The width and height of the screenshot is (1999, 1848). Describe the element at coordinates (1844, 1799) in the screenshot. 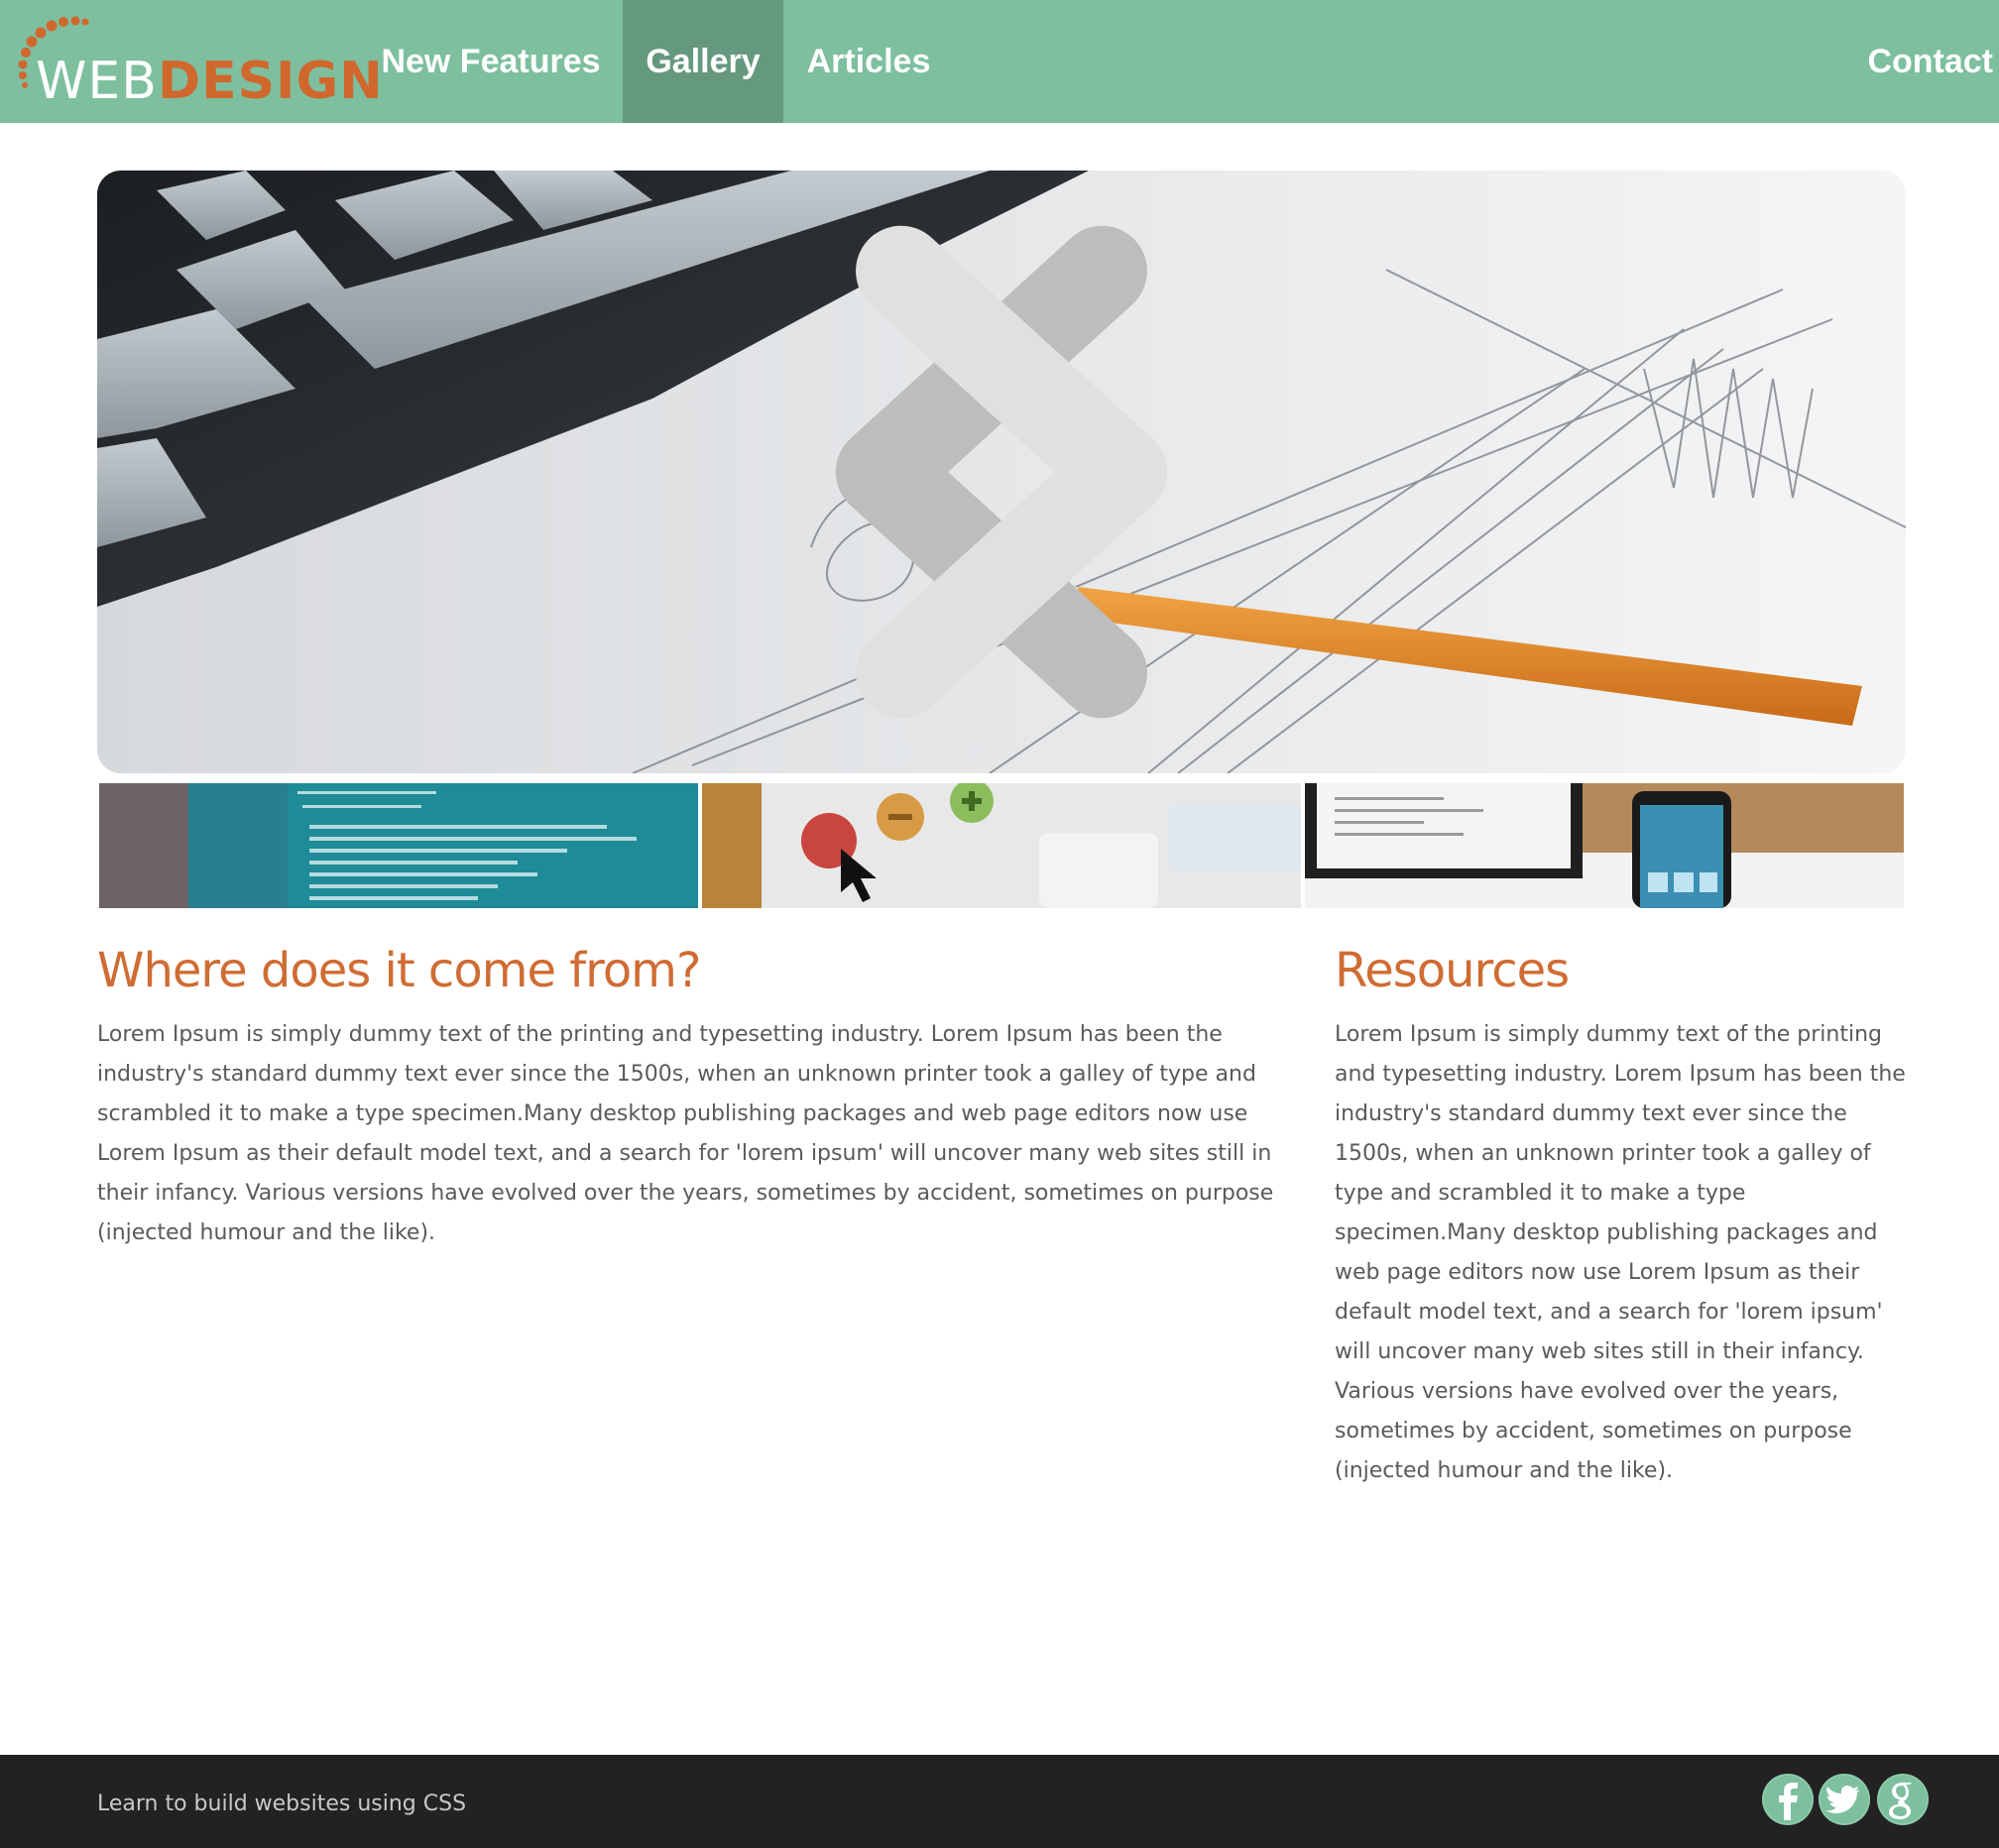

I see `twitter-icon` at that location.